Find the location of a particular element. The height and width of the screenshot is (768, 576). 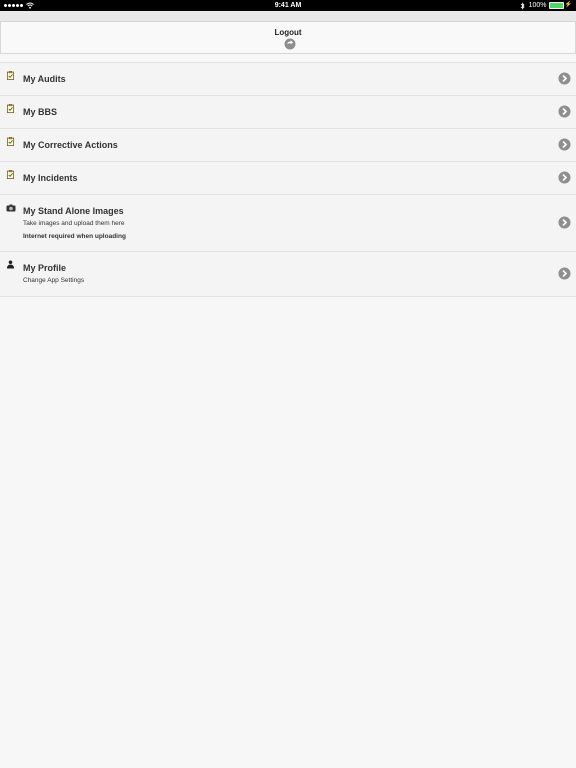

camera-icon is located at coordinates (11, 208).